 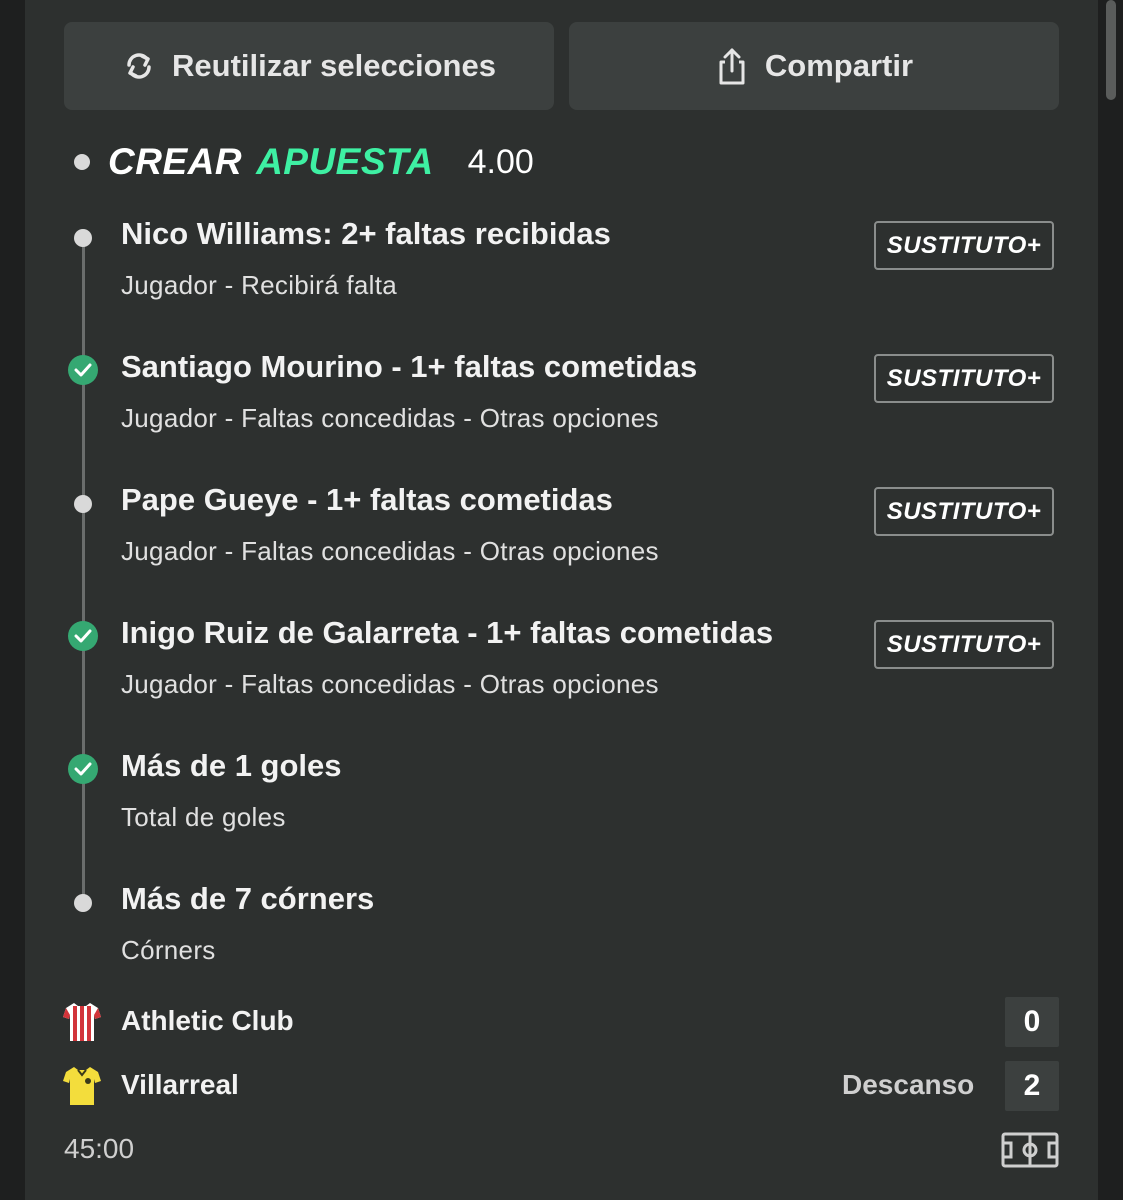 What do you see at coordinates (180, 1084) in the screenshot?
I see `away-team-name: Villarreal` at bounding box center [180, 1084].